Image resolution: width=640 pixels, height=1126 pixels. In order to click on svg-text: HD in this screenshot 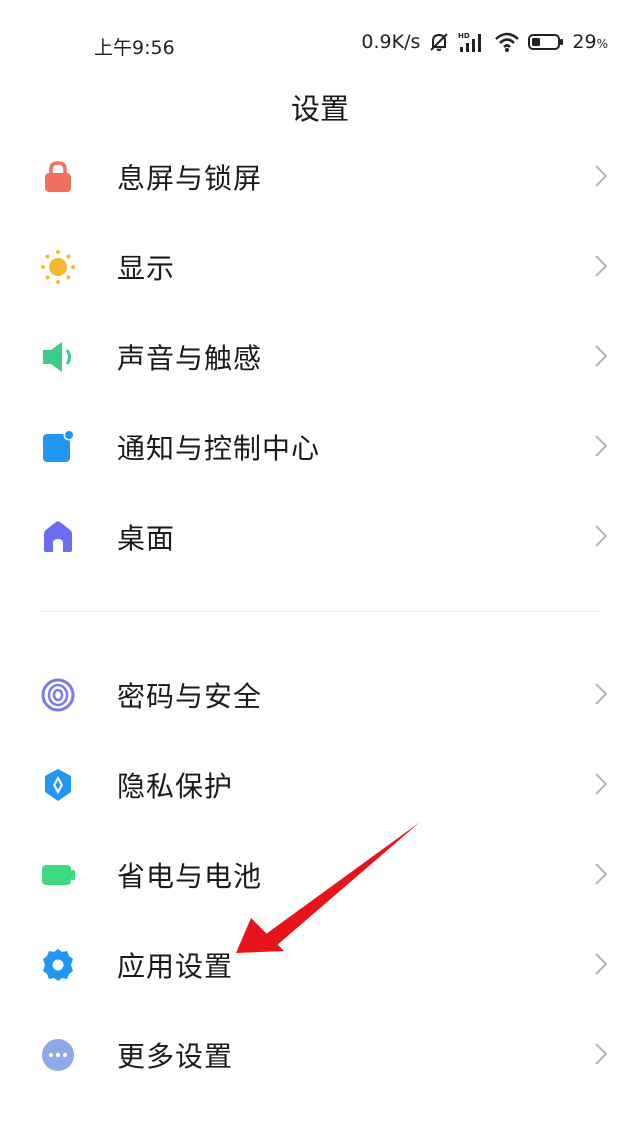, I will do `click(464, 36)`.